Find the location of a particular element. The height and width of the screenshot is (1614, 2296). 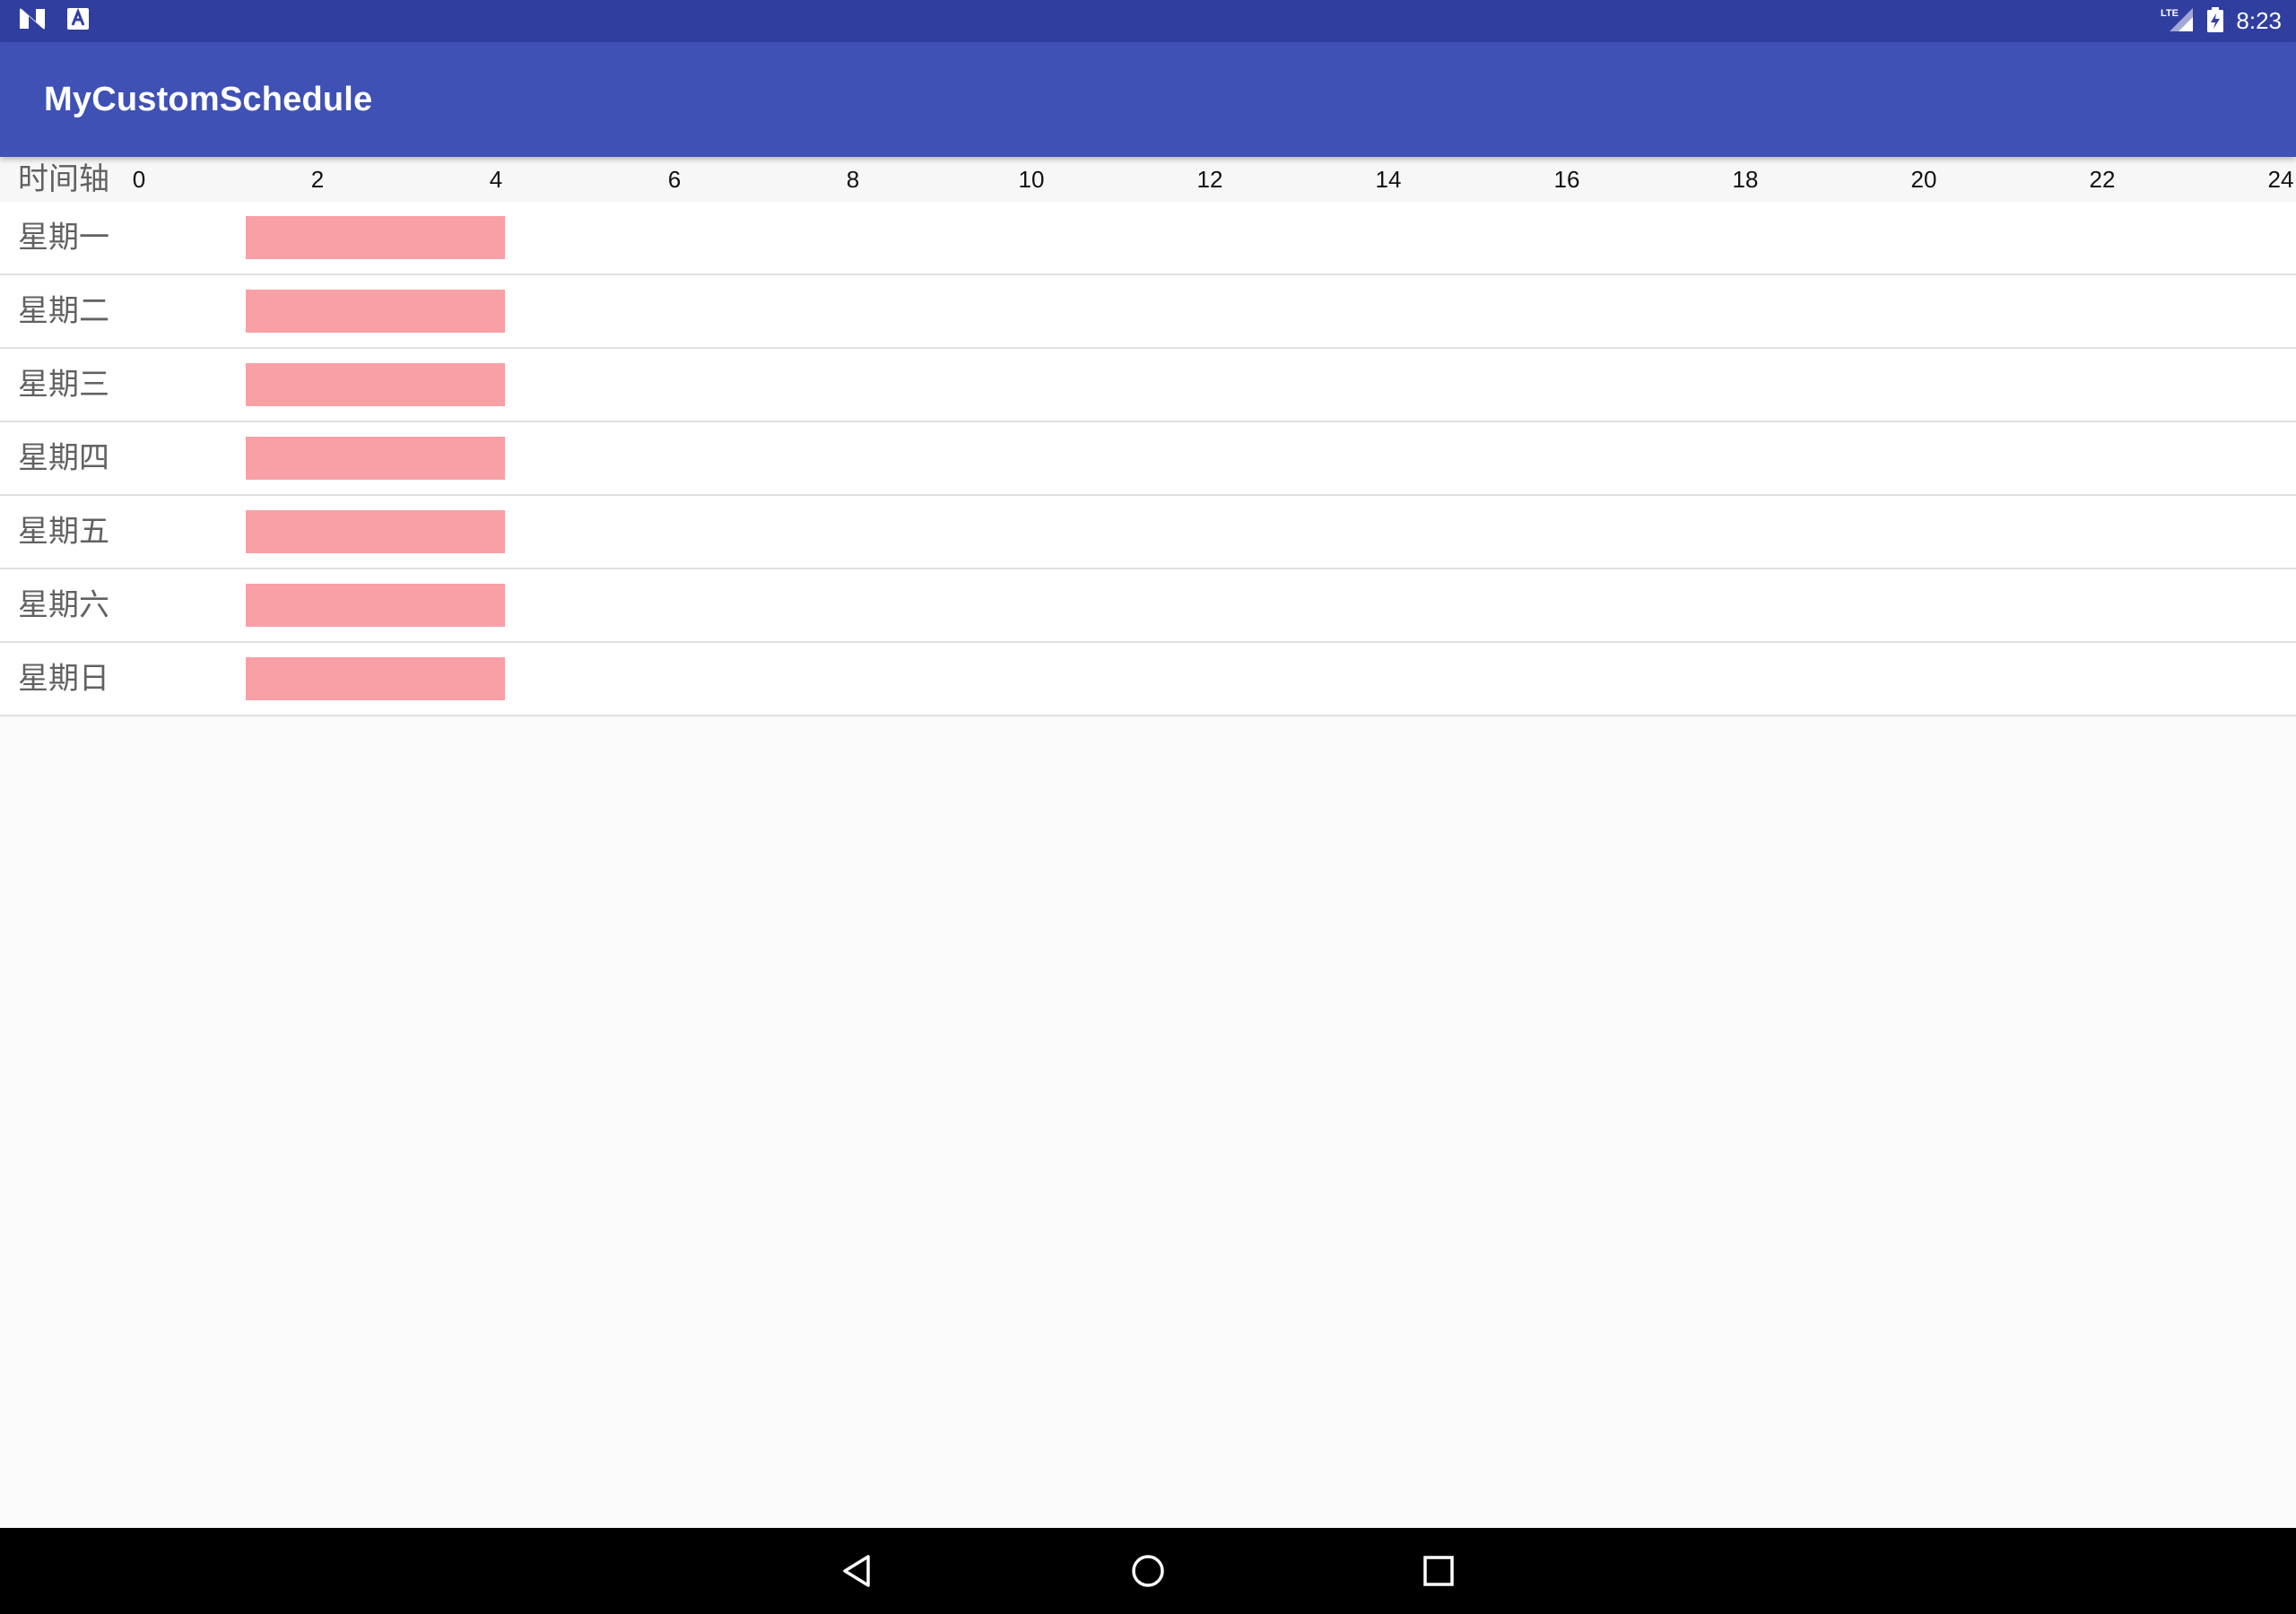

day-row: 星期二 is located at coordinates (1148, 312).